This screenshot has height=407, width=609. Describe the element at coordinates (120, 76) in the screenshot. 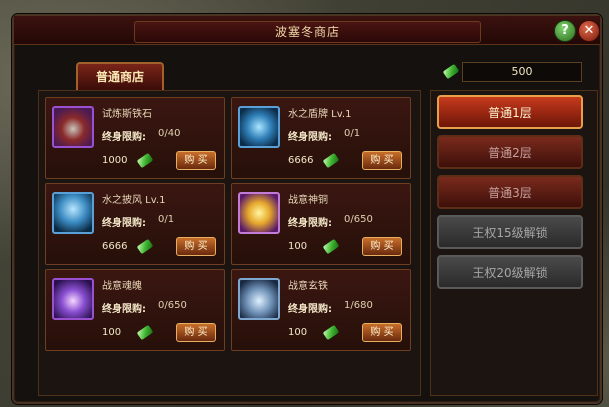

I see `tab-normal-shop: 普通商店` at that location.